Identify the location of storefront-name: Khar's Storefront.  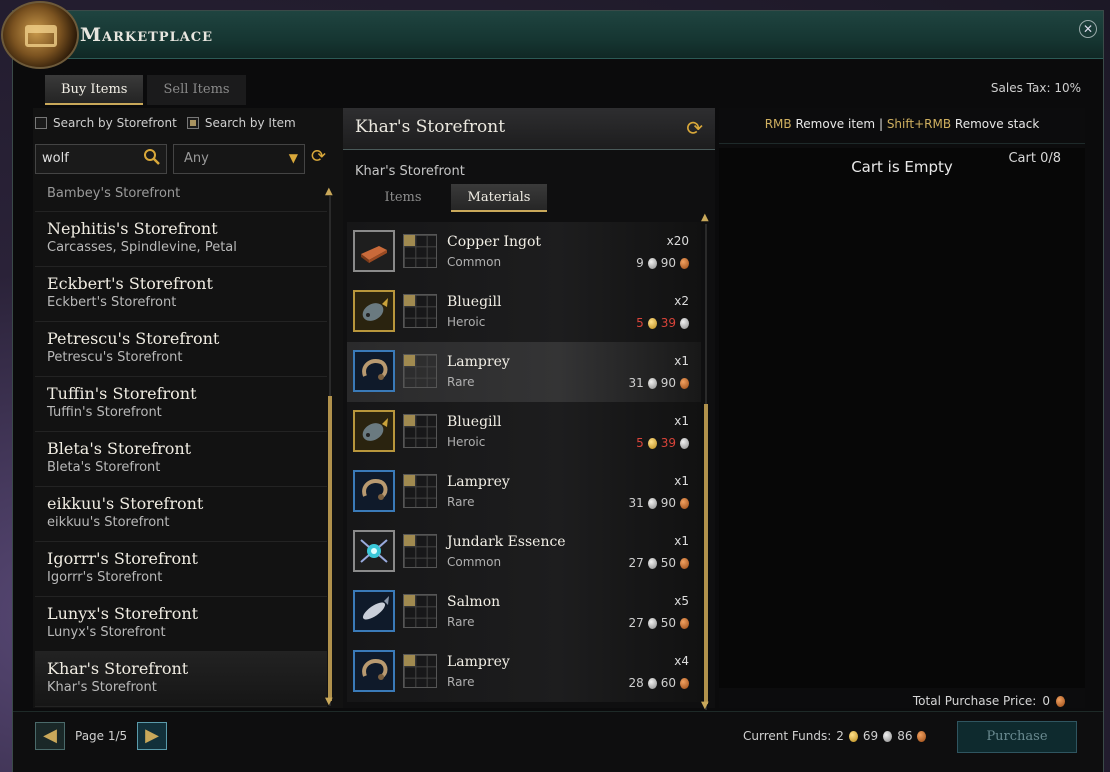
(118, 668).